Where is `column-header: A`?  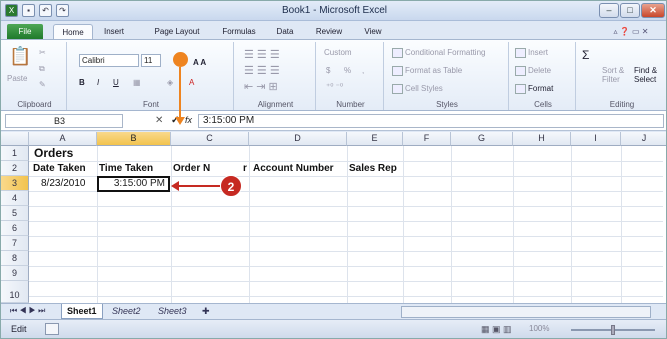 column-header: A is located at coordinates (63, 139).